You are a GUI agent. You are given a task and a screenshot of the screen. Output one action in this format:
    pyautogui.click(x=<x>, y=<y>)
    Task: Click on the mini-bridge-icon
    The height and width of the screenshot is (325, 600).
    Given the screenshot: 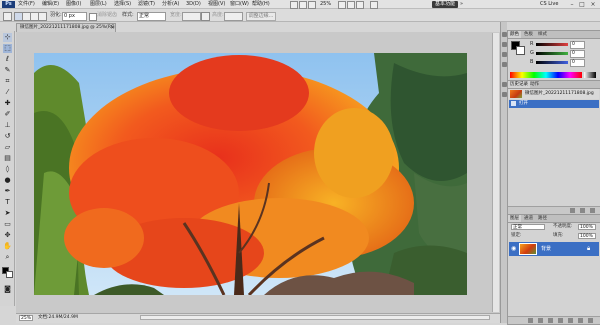 What is the action you would take?
    pyautogui.click(x=303, y=5)
    